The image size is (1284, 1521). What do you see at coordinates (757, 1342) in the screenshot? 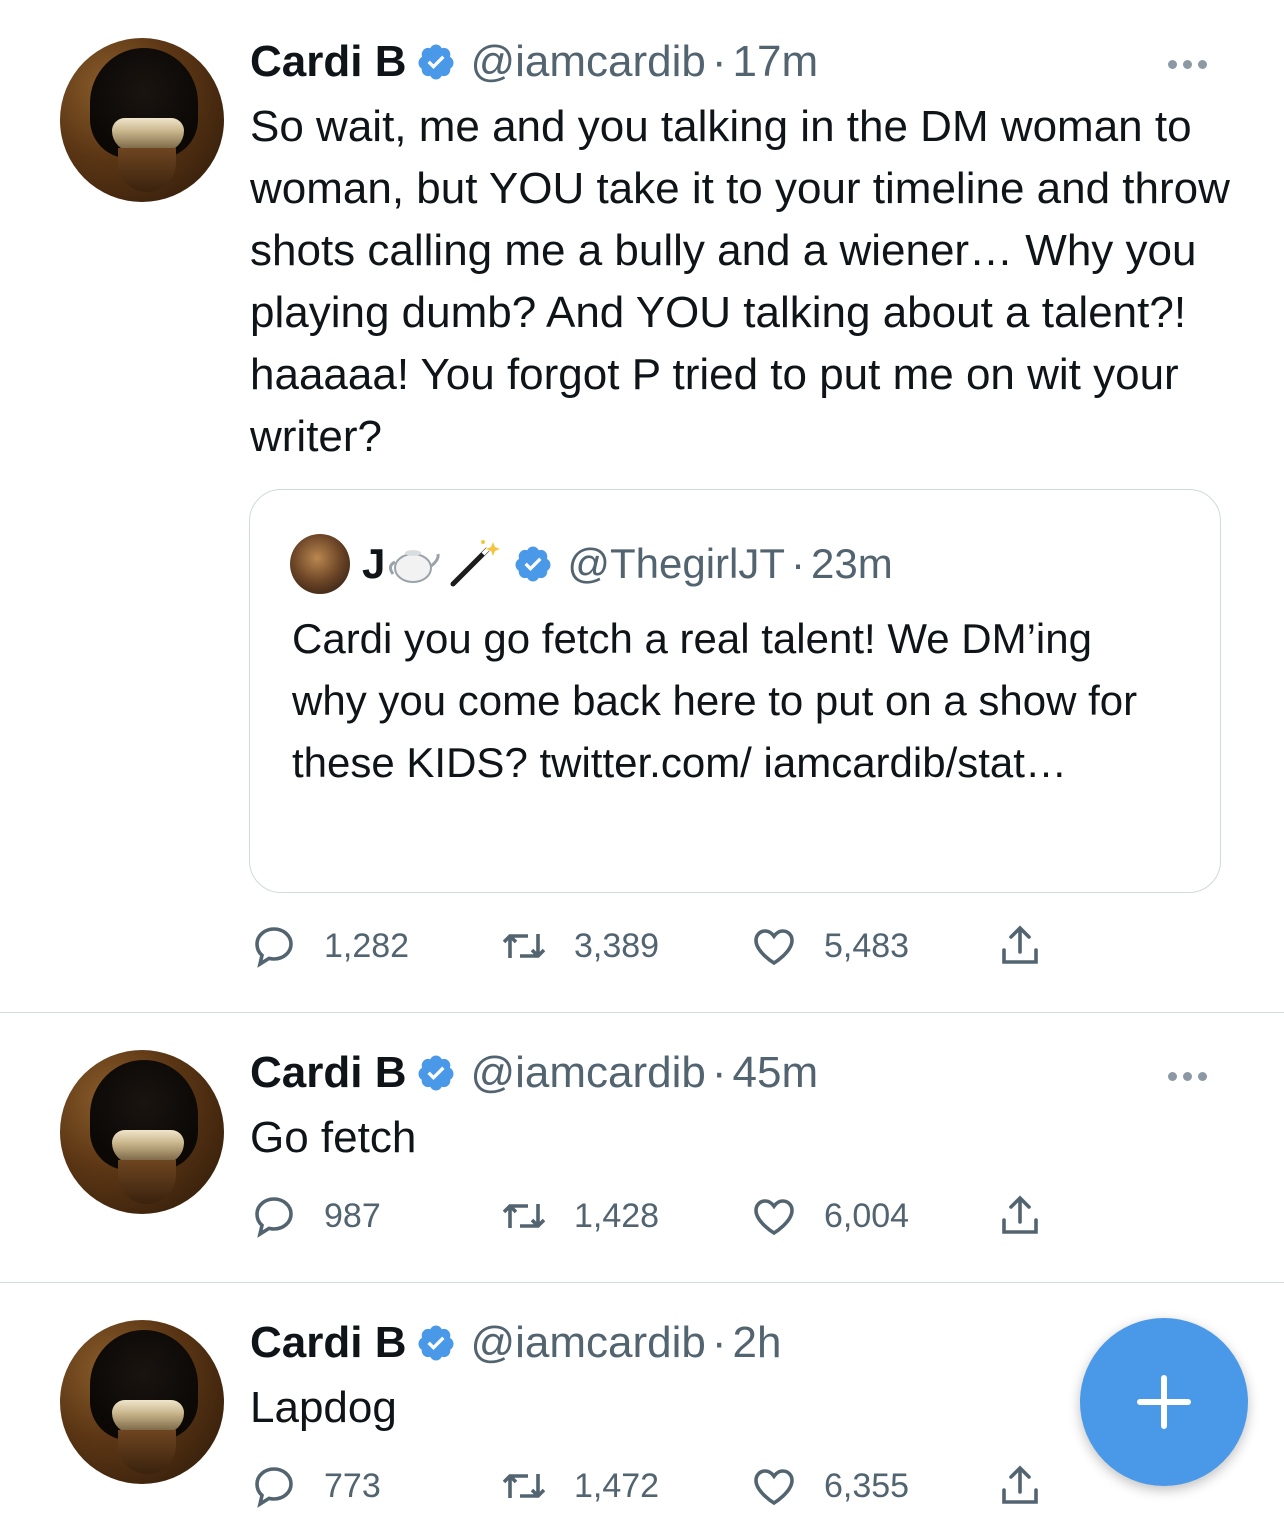
I see `tweet-time: 2h` at bounding box center [757, 1342].